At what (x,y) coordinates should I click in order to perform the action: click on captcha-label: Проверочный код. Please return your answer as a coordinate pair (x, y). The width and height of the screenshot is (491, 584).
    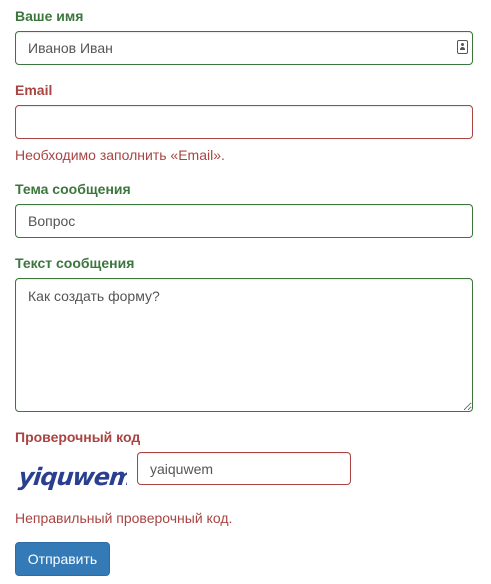
    Looking at the image, I should click on (78, 437).